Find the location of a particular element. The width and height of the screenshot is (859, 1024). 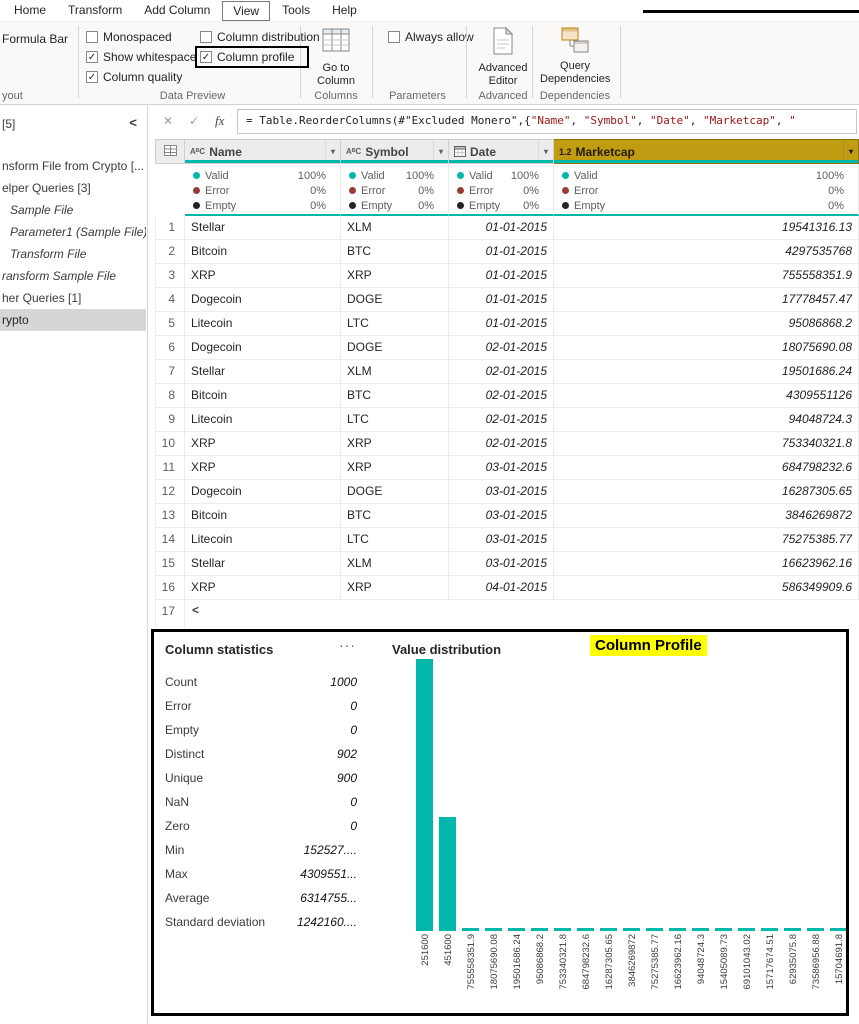

table-row-partial: 17 < is located at coordinates (507, 614).